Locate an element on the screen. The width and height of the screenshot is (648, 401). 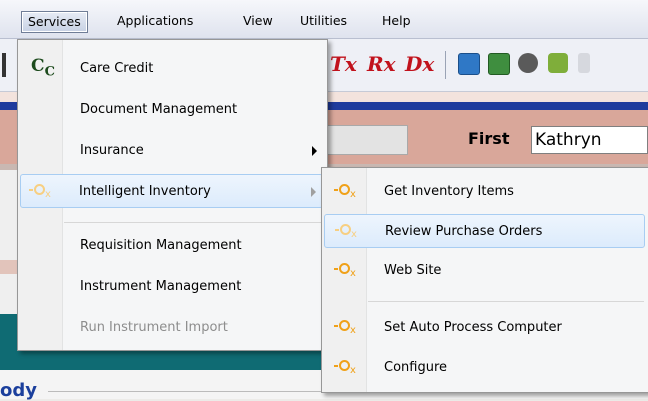
menu-view: View is located at coordinates (258, 21).